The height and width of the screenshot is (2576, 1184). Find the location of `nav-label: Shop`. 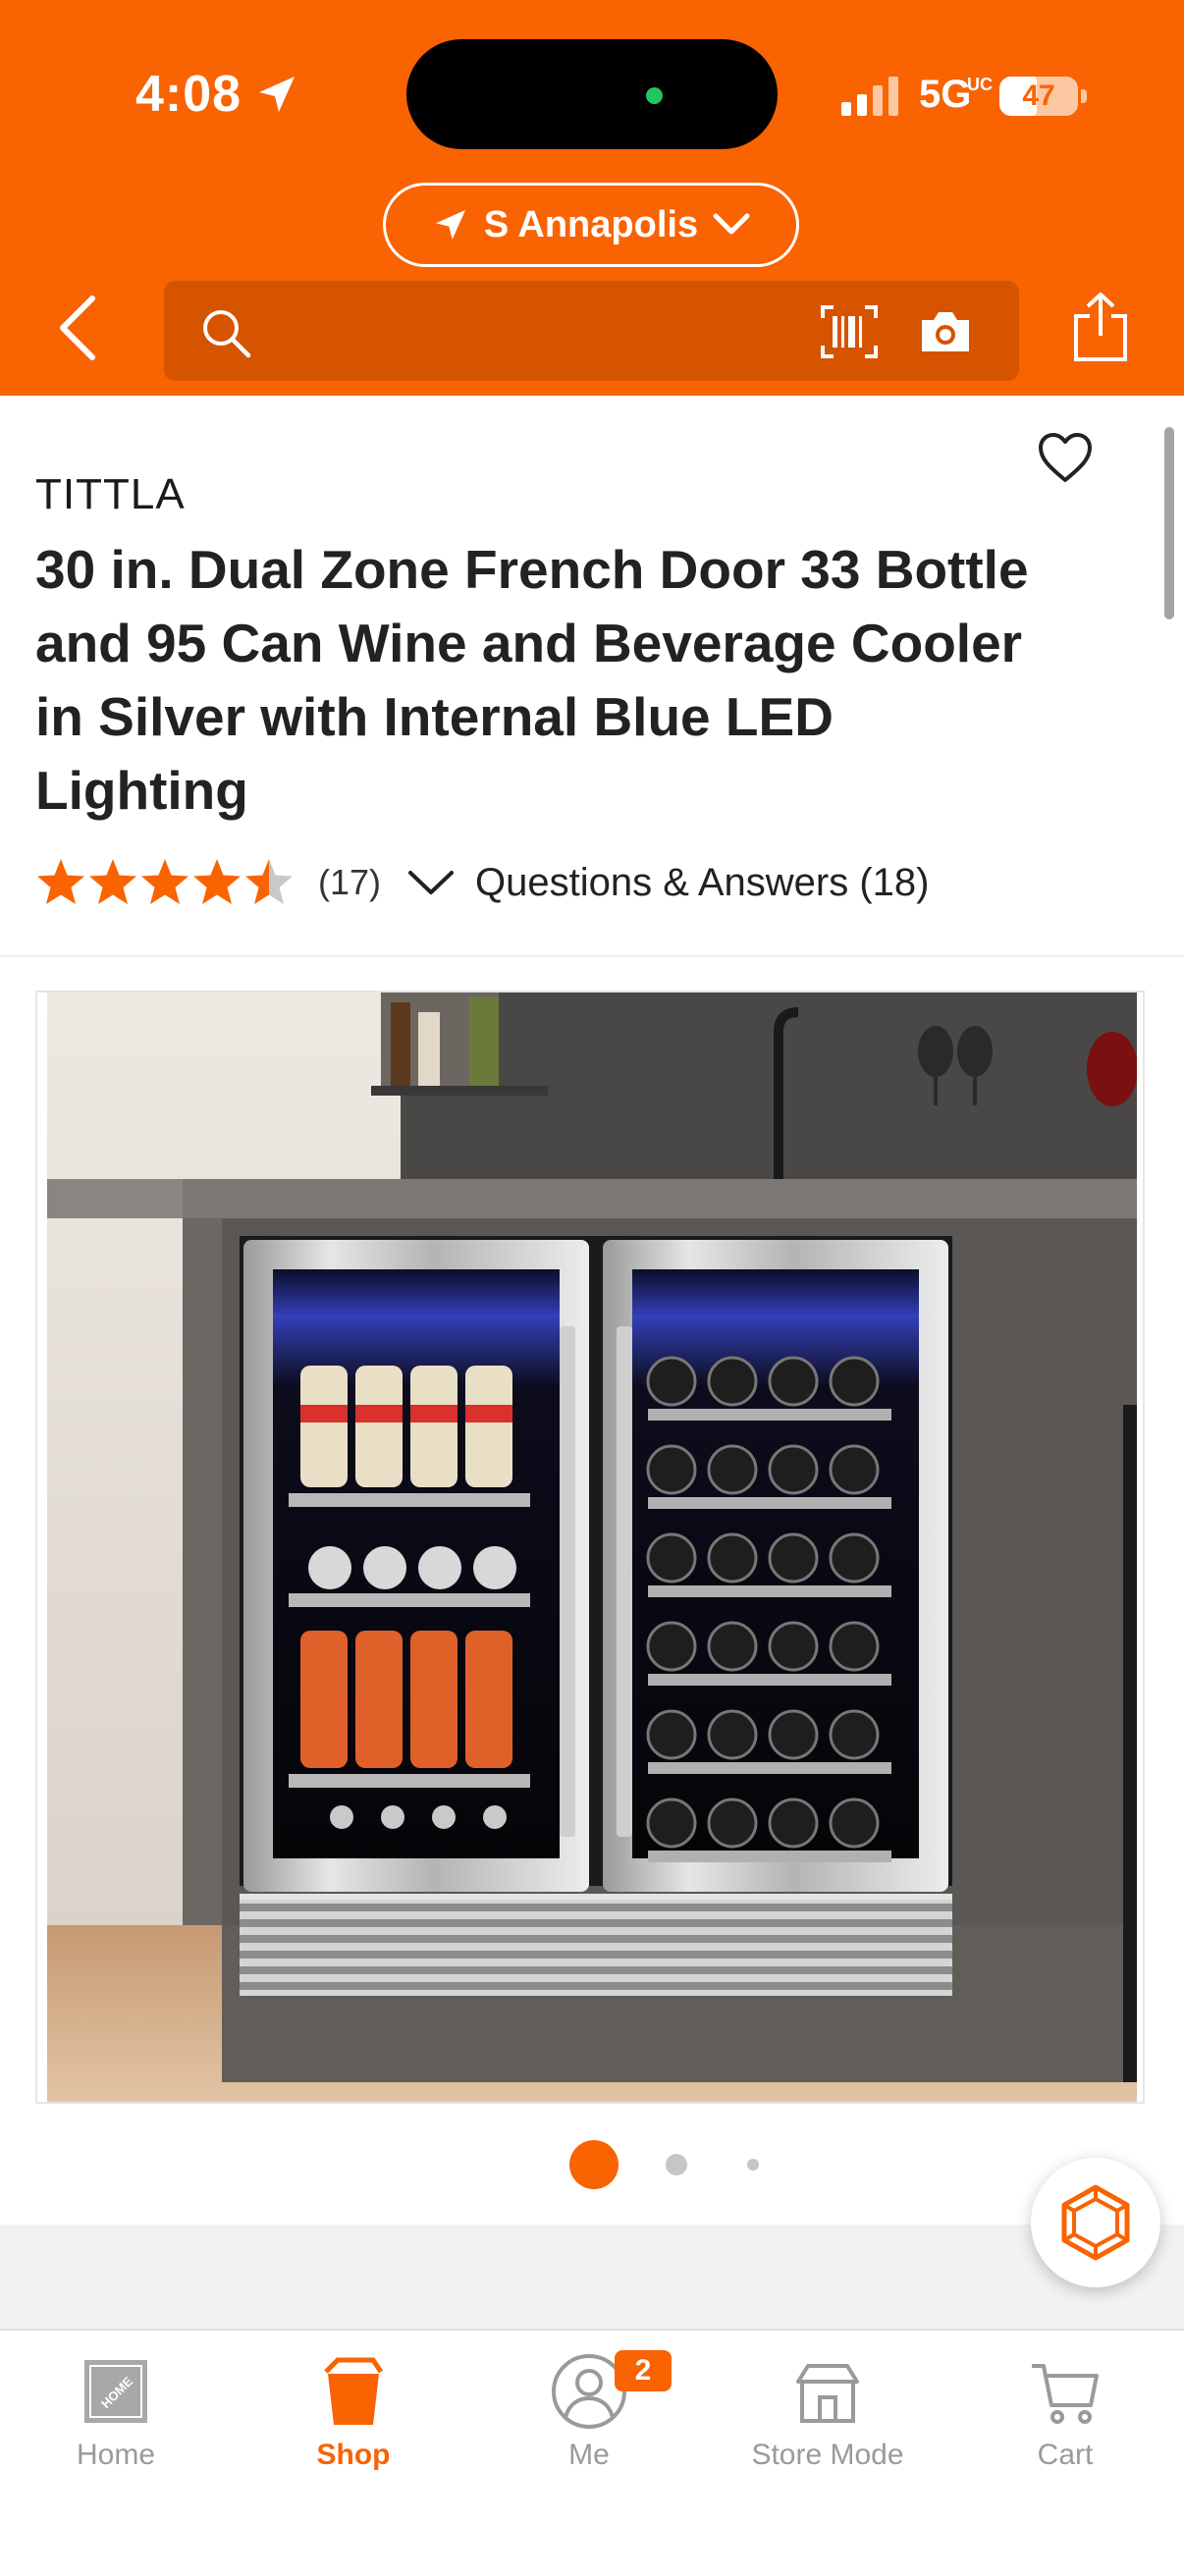

nav-label: Shop is located at coordinates (353, 2455).